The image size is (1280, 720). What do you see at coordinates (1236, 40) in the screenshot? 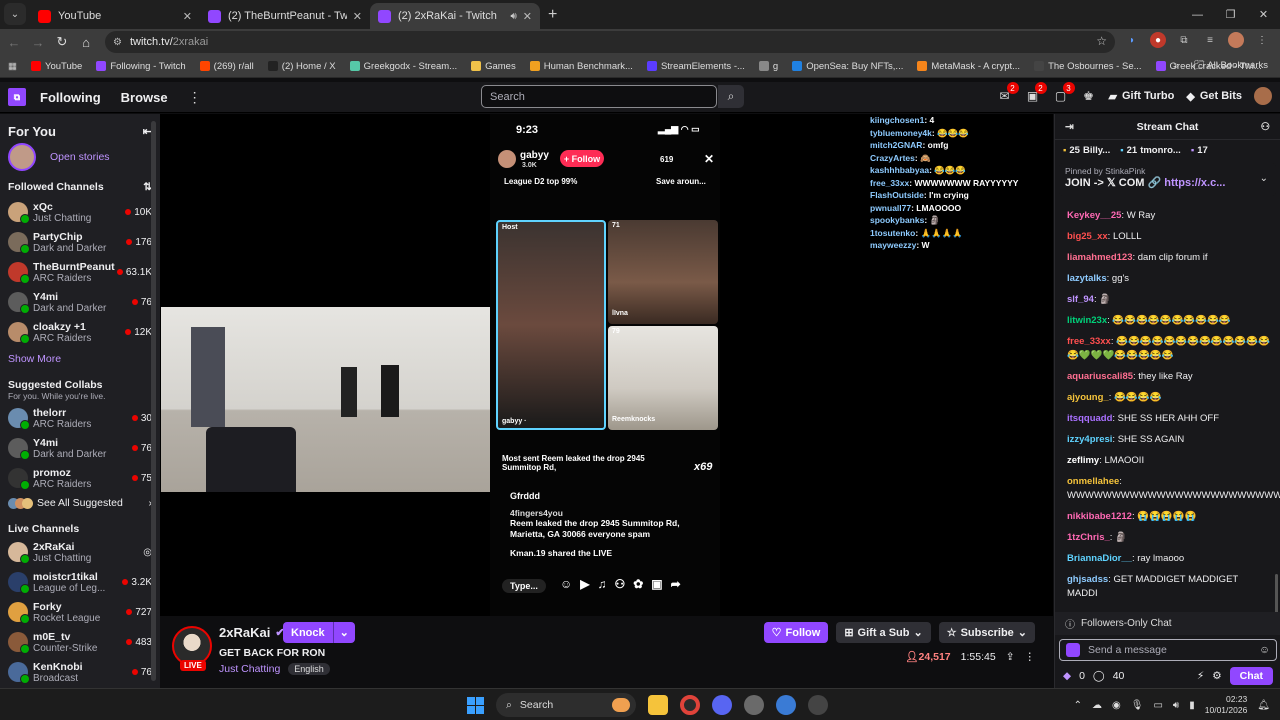
I see `profile-avatar` at bounding box center [1236, 40].